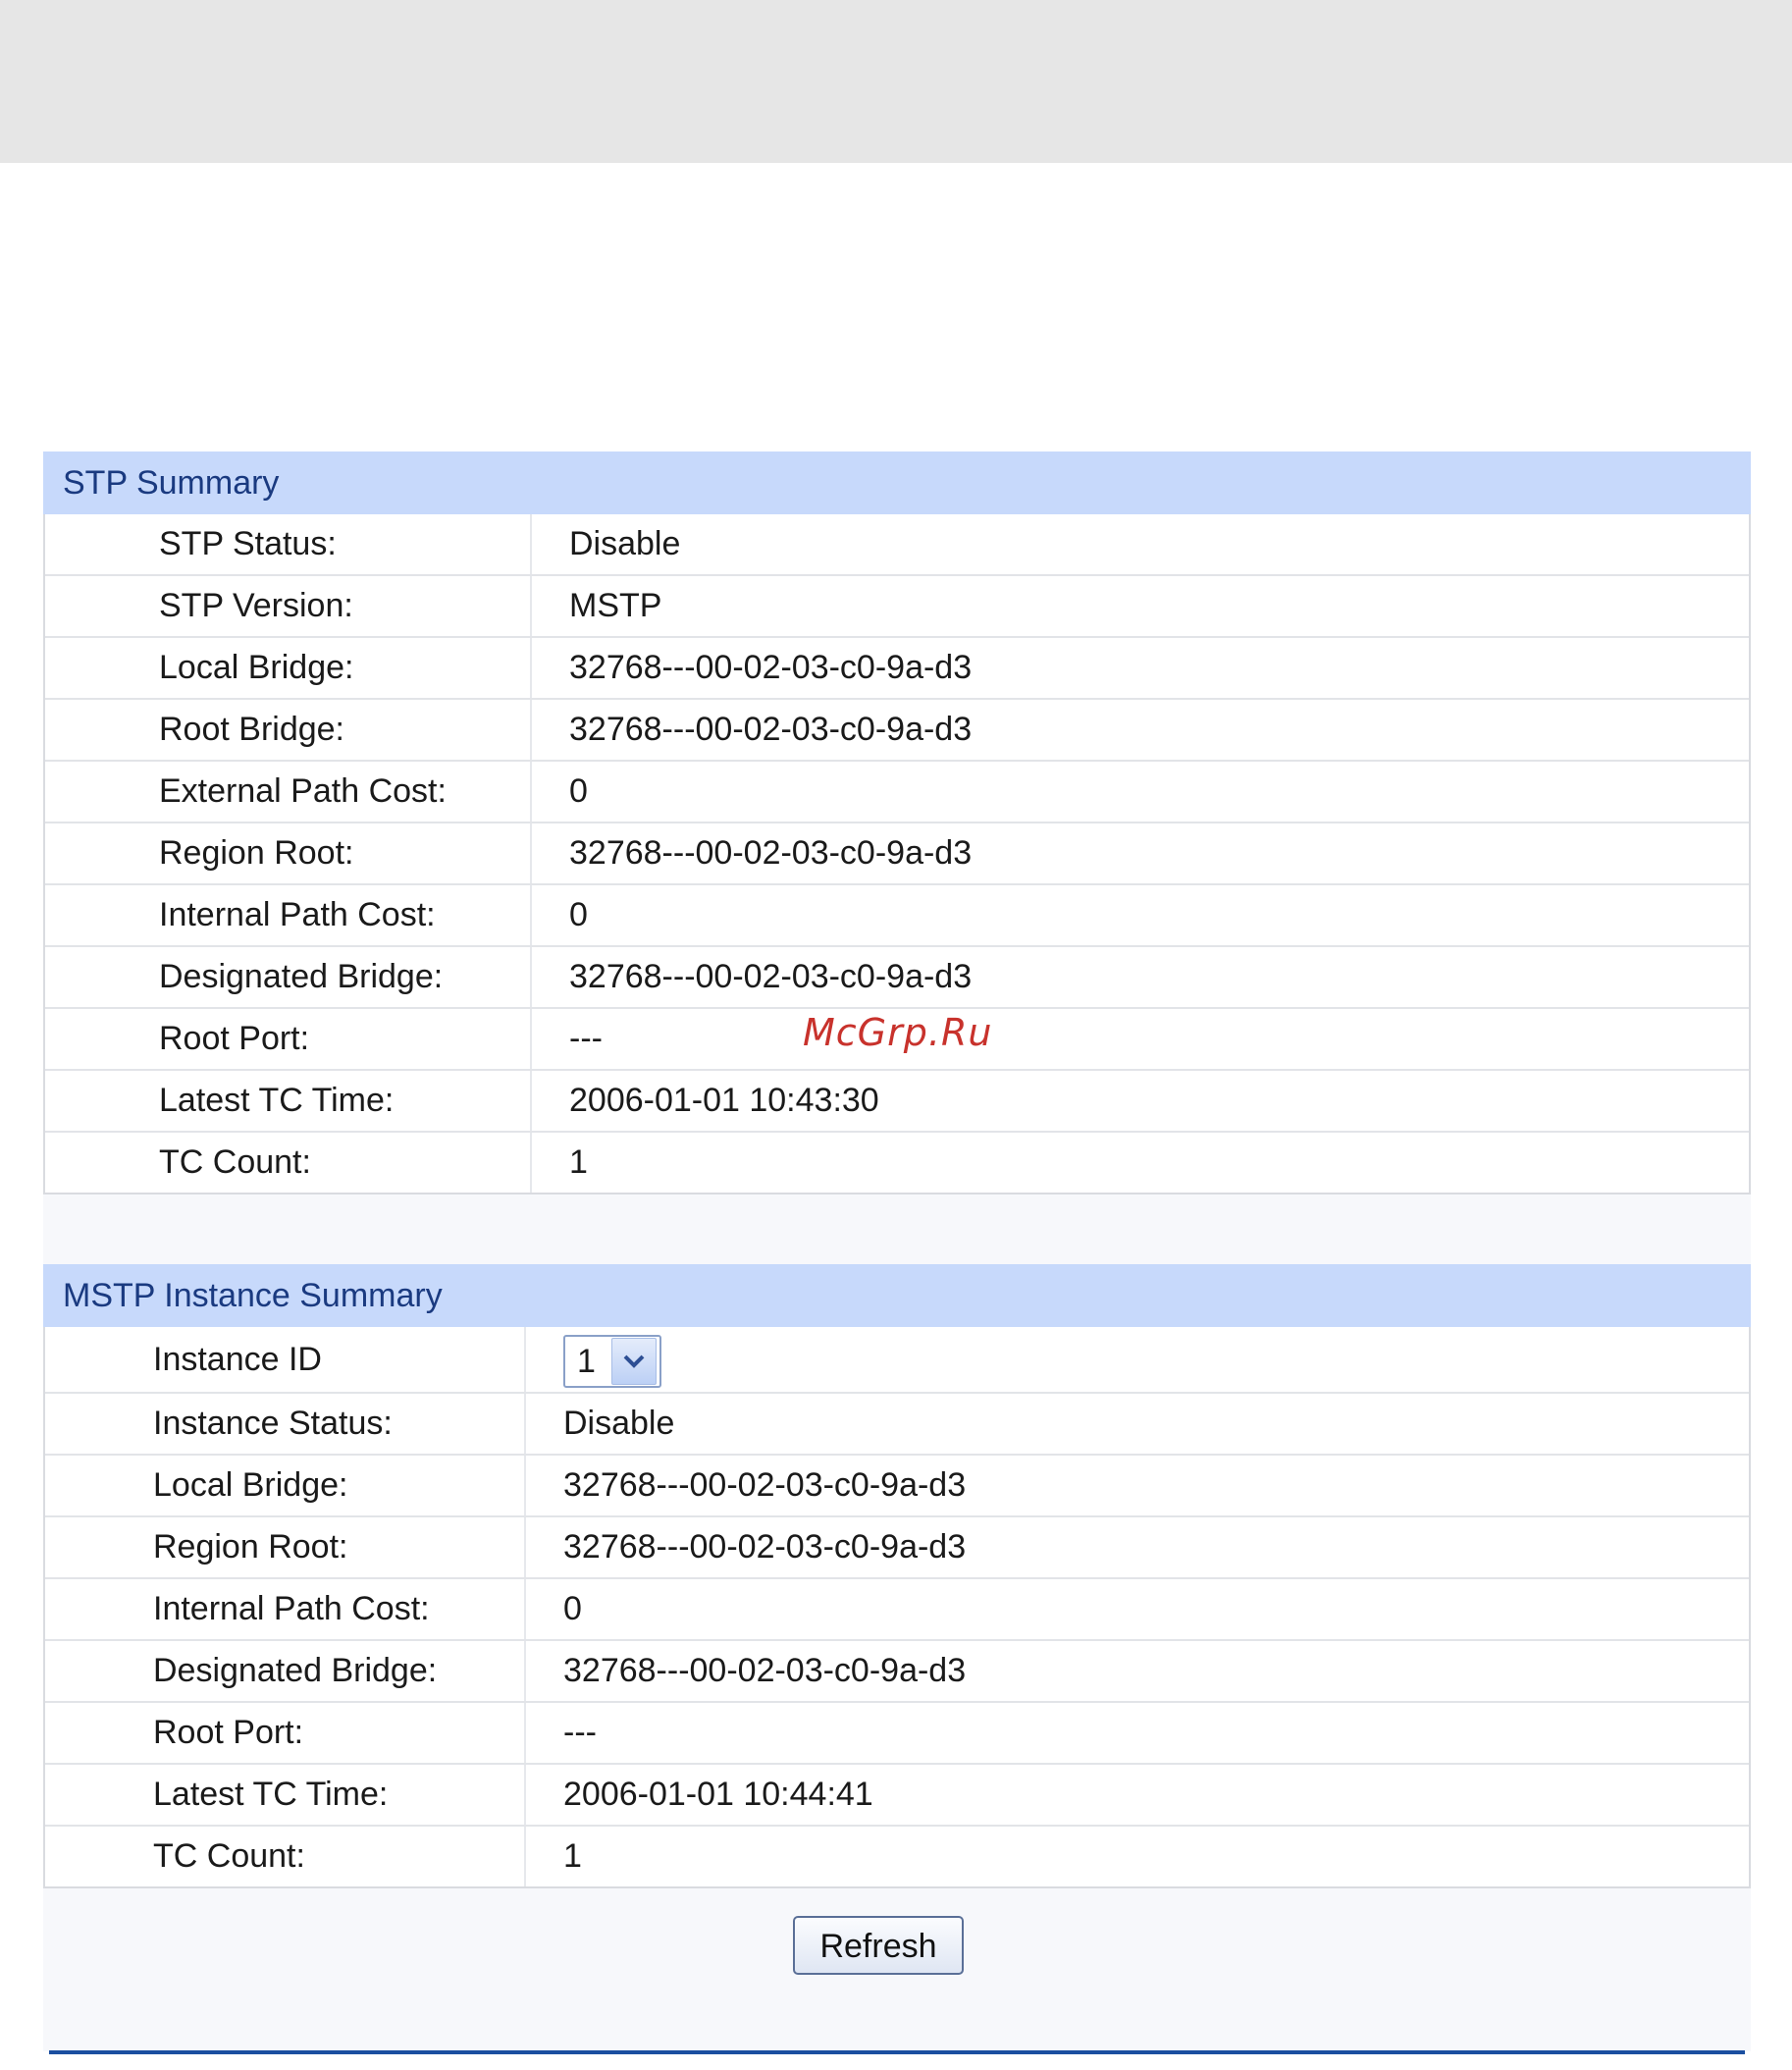 This screenshot has width=1792, height=2070. I want to click on stp-status-label: STP Status:, so click(288, 544).